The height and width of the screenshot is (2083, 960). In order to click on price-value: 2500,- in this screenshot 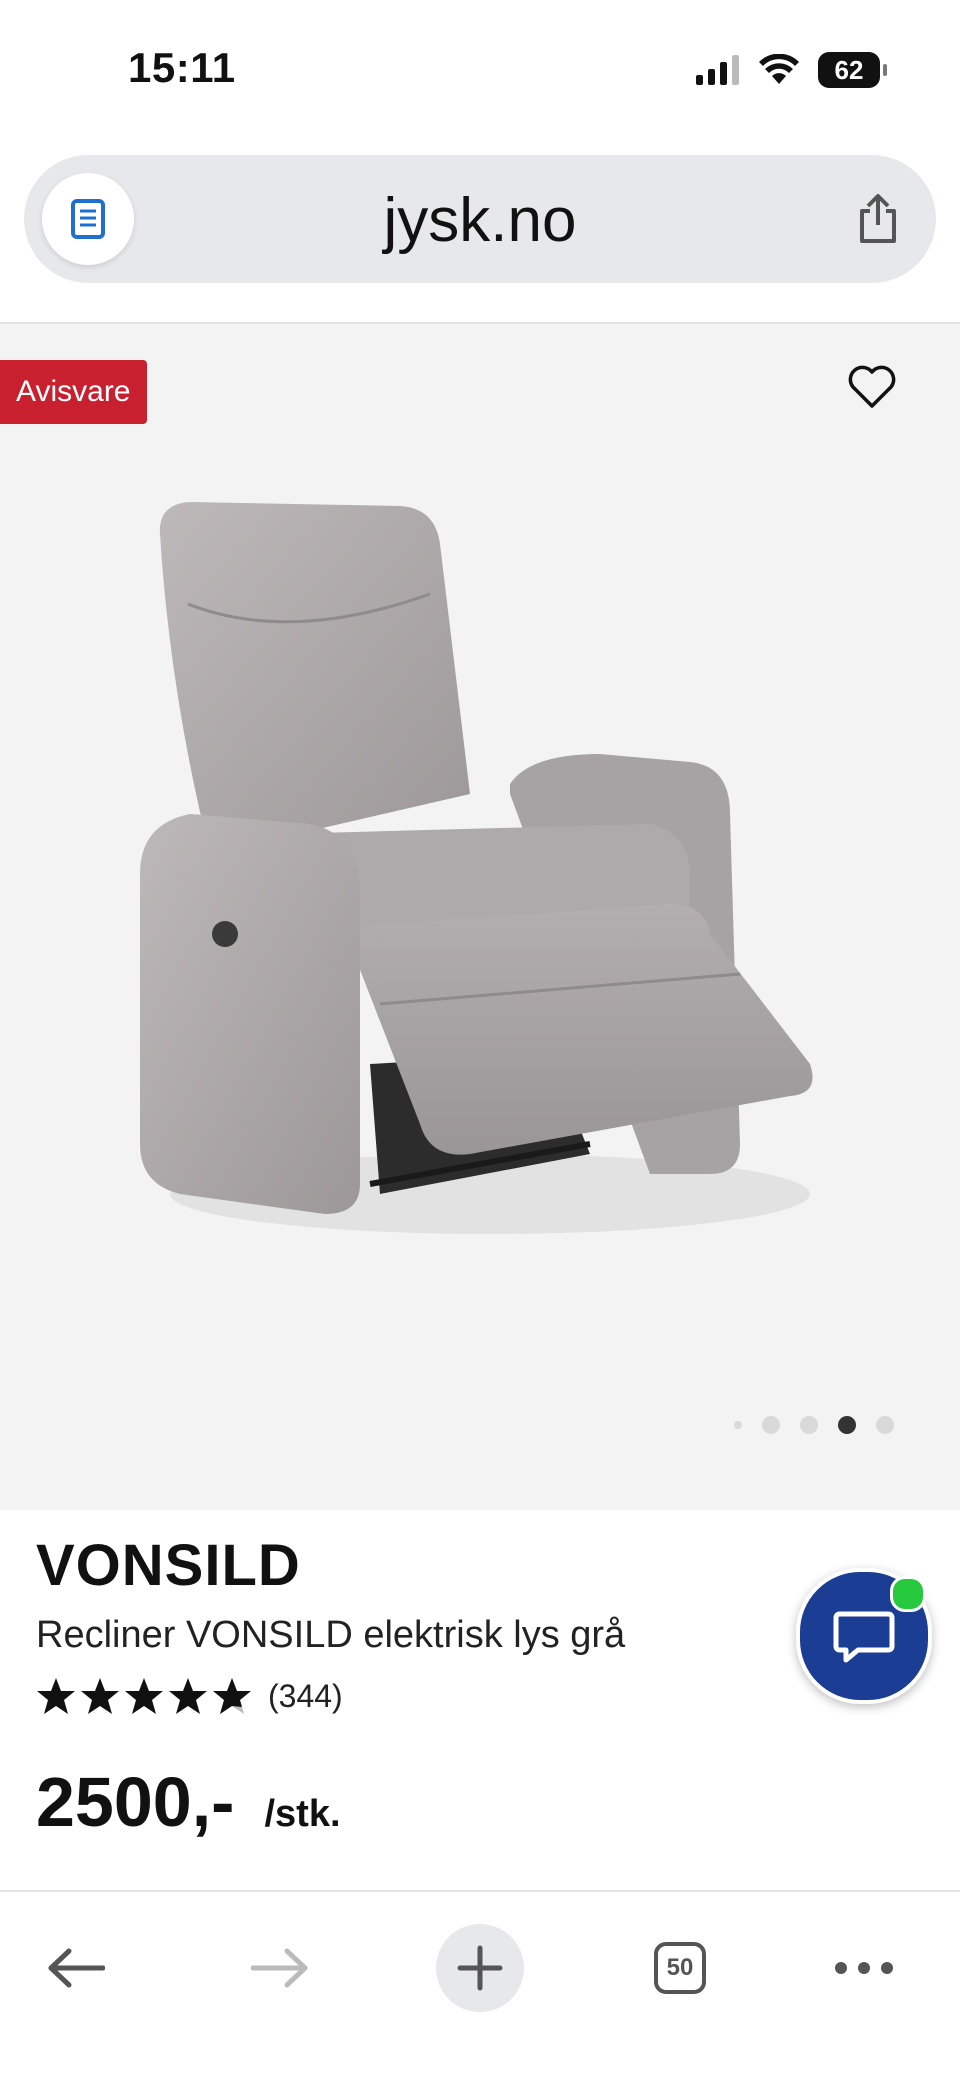, I will do `click(135, 1802)`.